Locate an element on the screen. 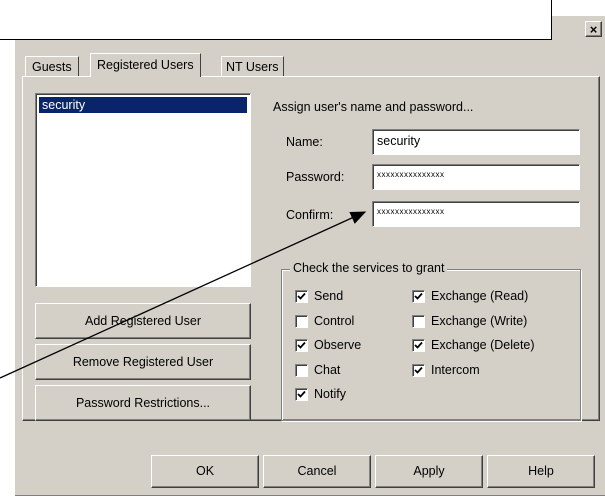 The width and height of the screenshot is (605, 496). help-button: Help is located at coordinates (541, 471).